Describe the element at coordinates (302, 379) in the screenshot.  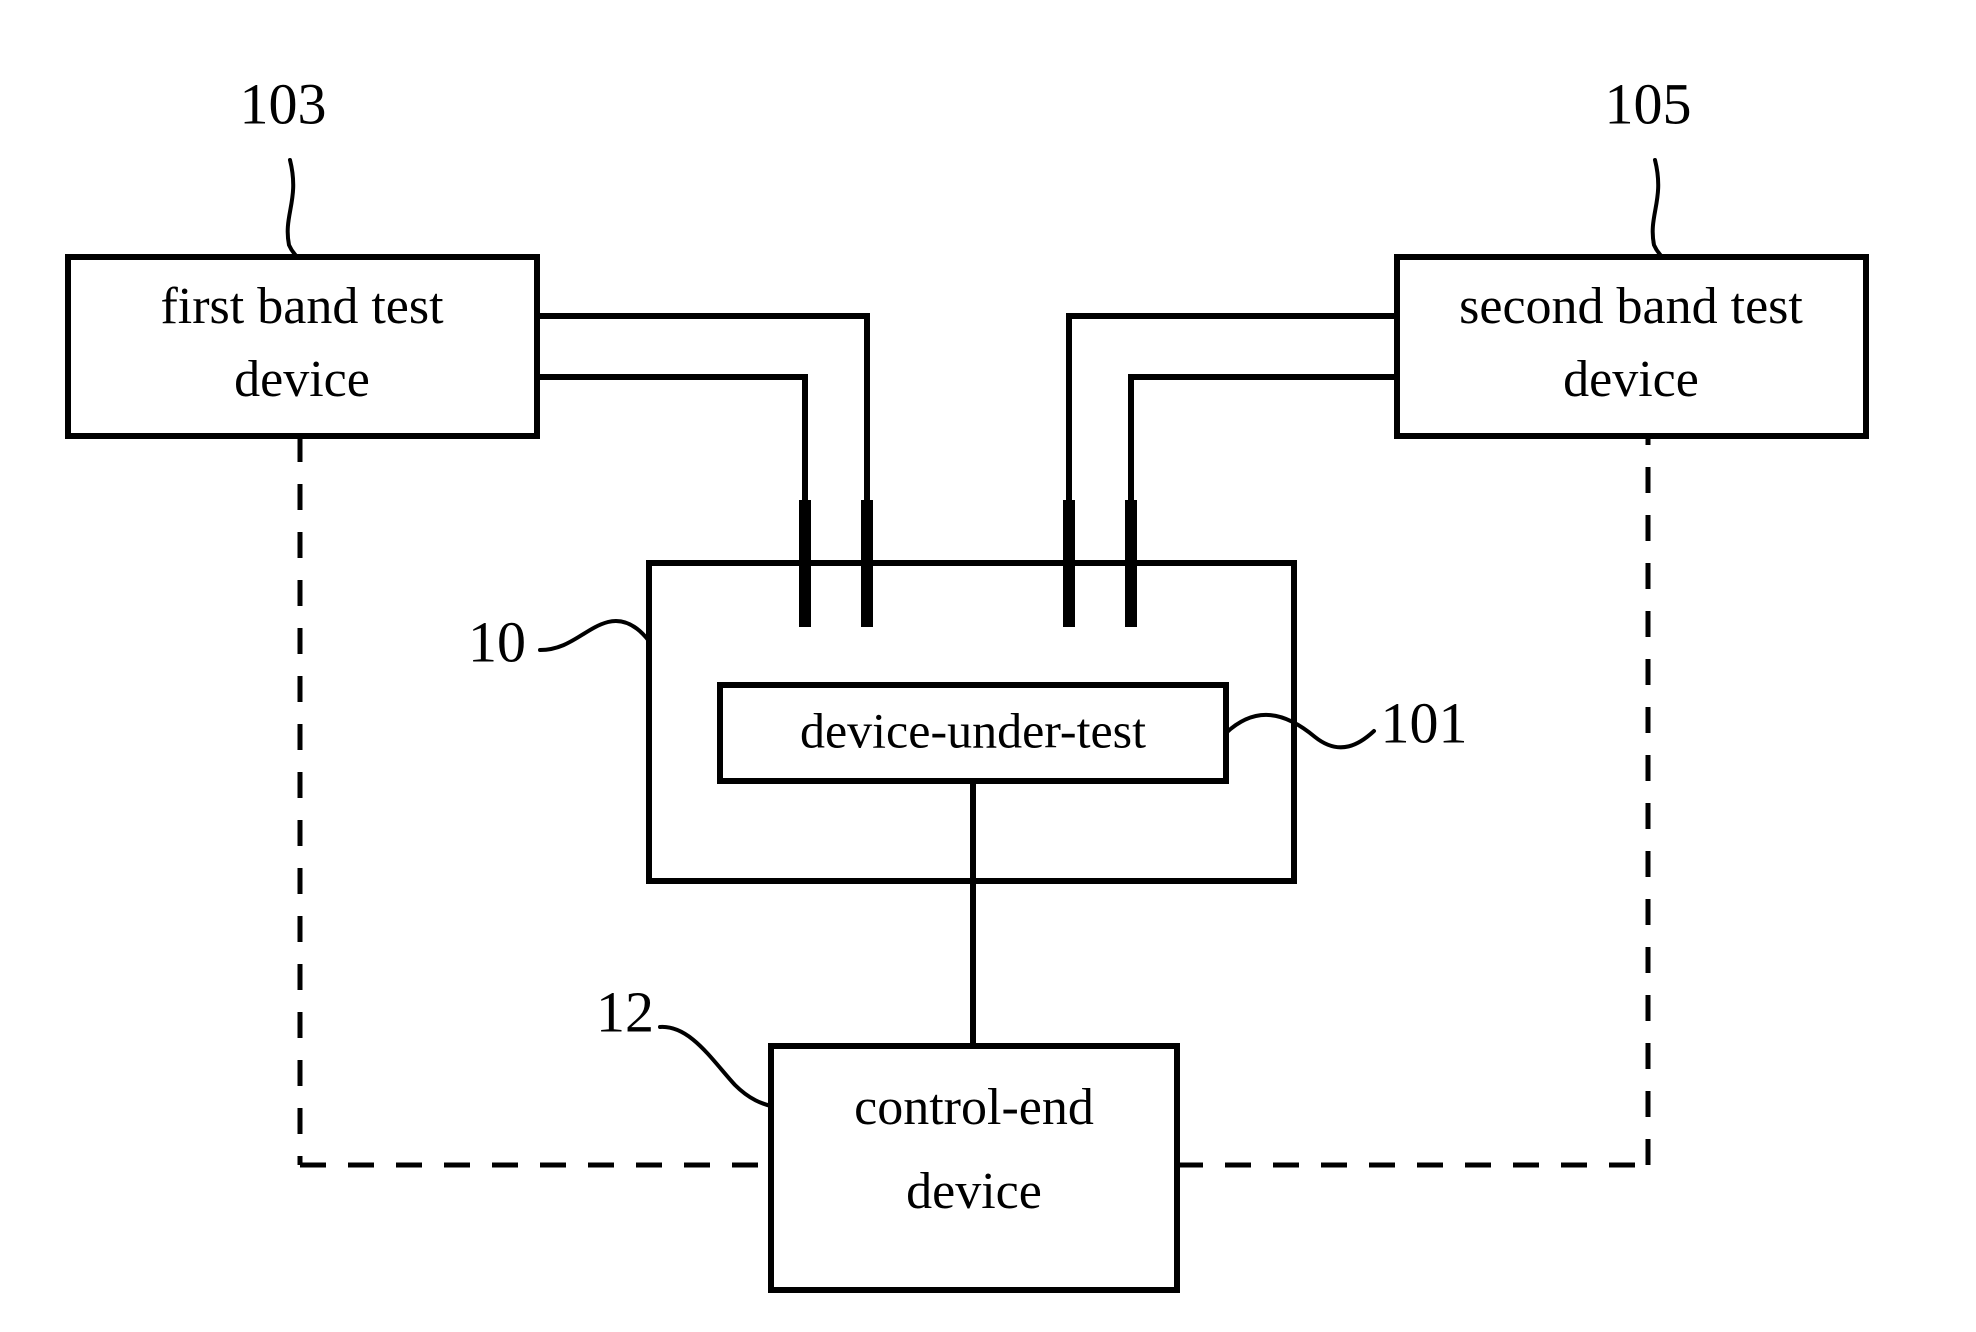
I see `first-band-test-device-label-line2: device` at that location.